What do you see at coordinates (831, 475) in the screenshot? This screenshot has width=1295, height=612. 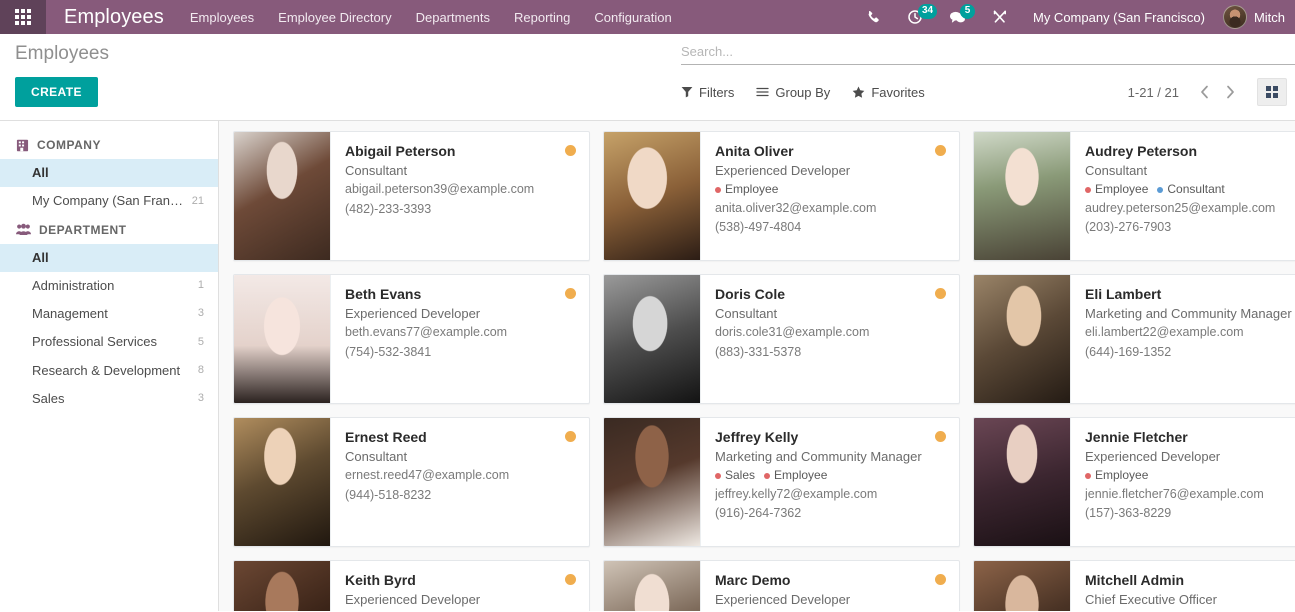 I see `employee-tags: Sales Employee` at bounding box center [831, 475].